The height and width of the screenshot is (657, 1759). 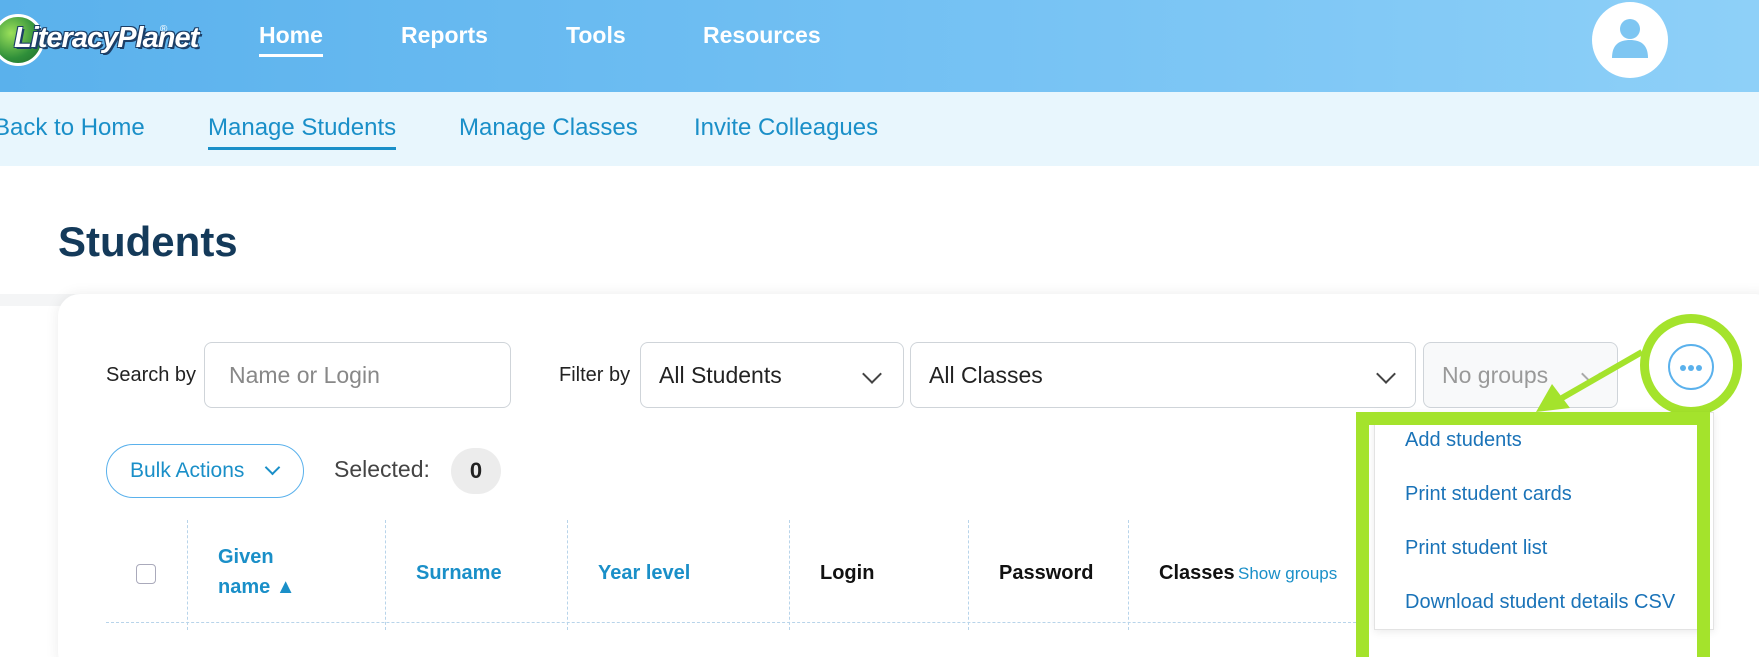 I want to click on selected-label: Selected:, so click(x=382, y=469).